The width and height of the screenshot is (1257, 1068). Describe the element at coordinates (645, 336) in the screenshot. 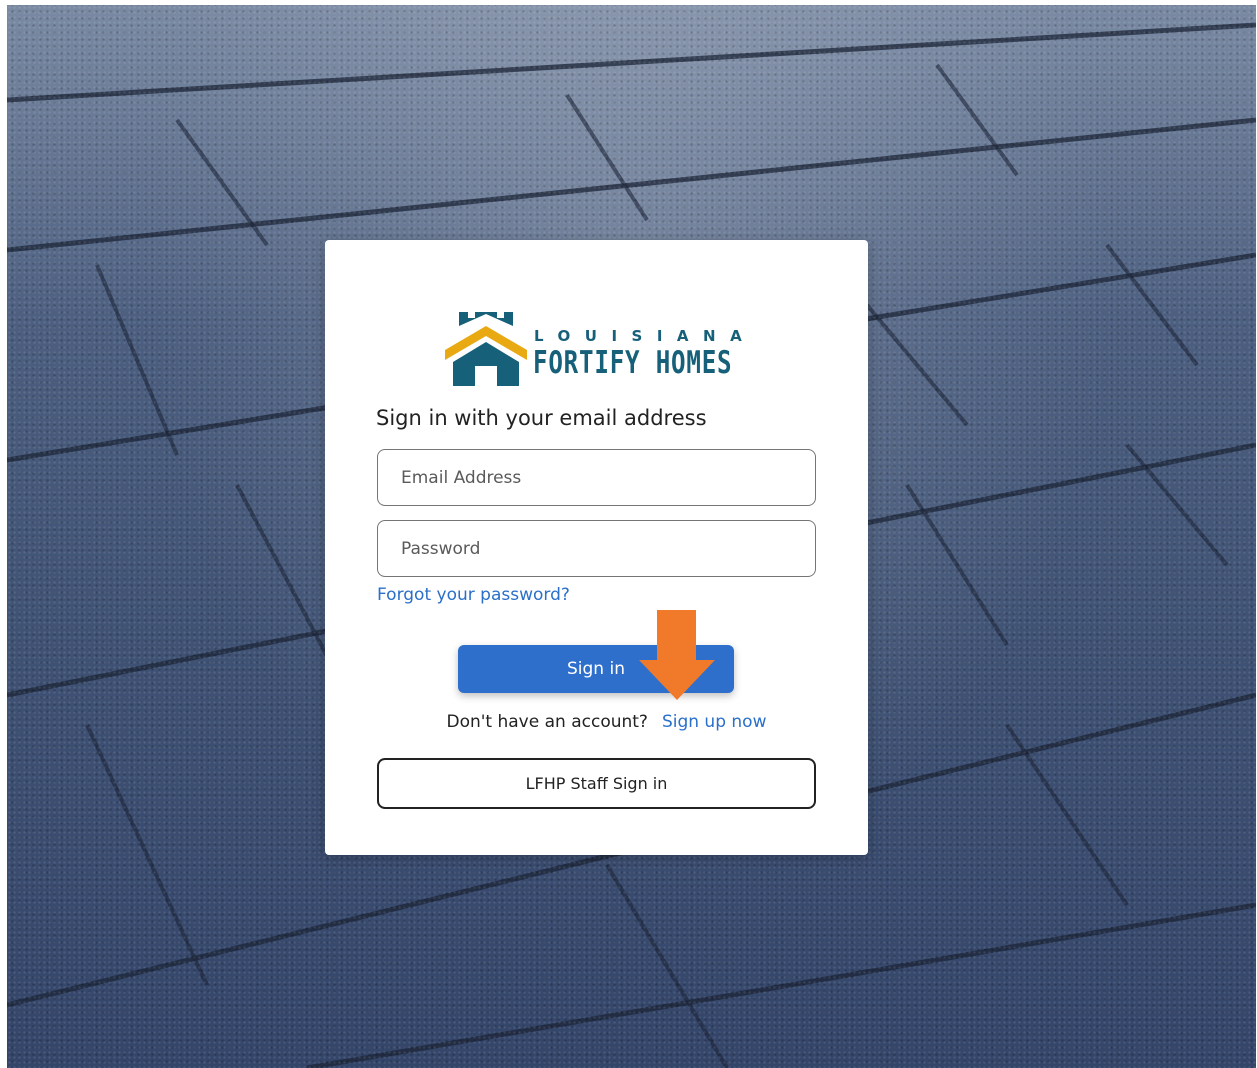

I see `logo-louisiana-text: LOUISIANA` at that location.